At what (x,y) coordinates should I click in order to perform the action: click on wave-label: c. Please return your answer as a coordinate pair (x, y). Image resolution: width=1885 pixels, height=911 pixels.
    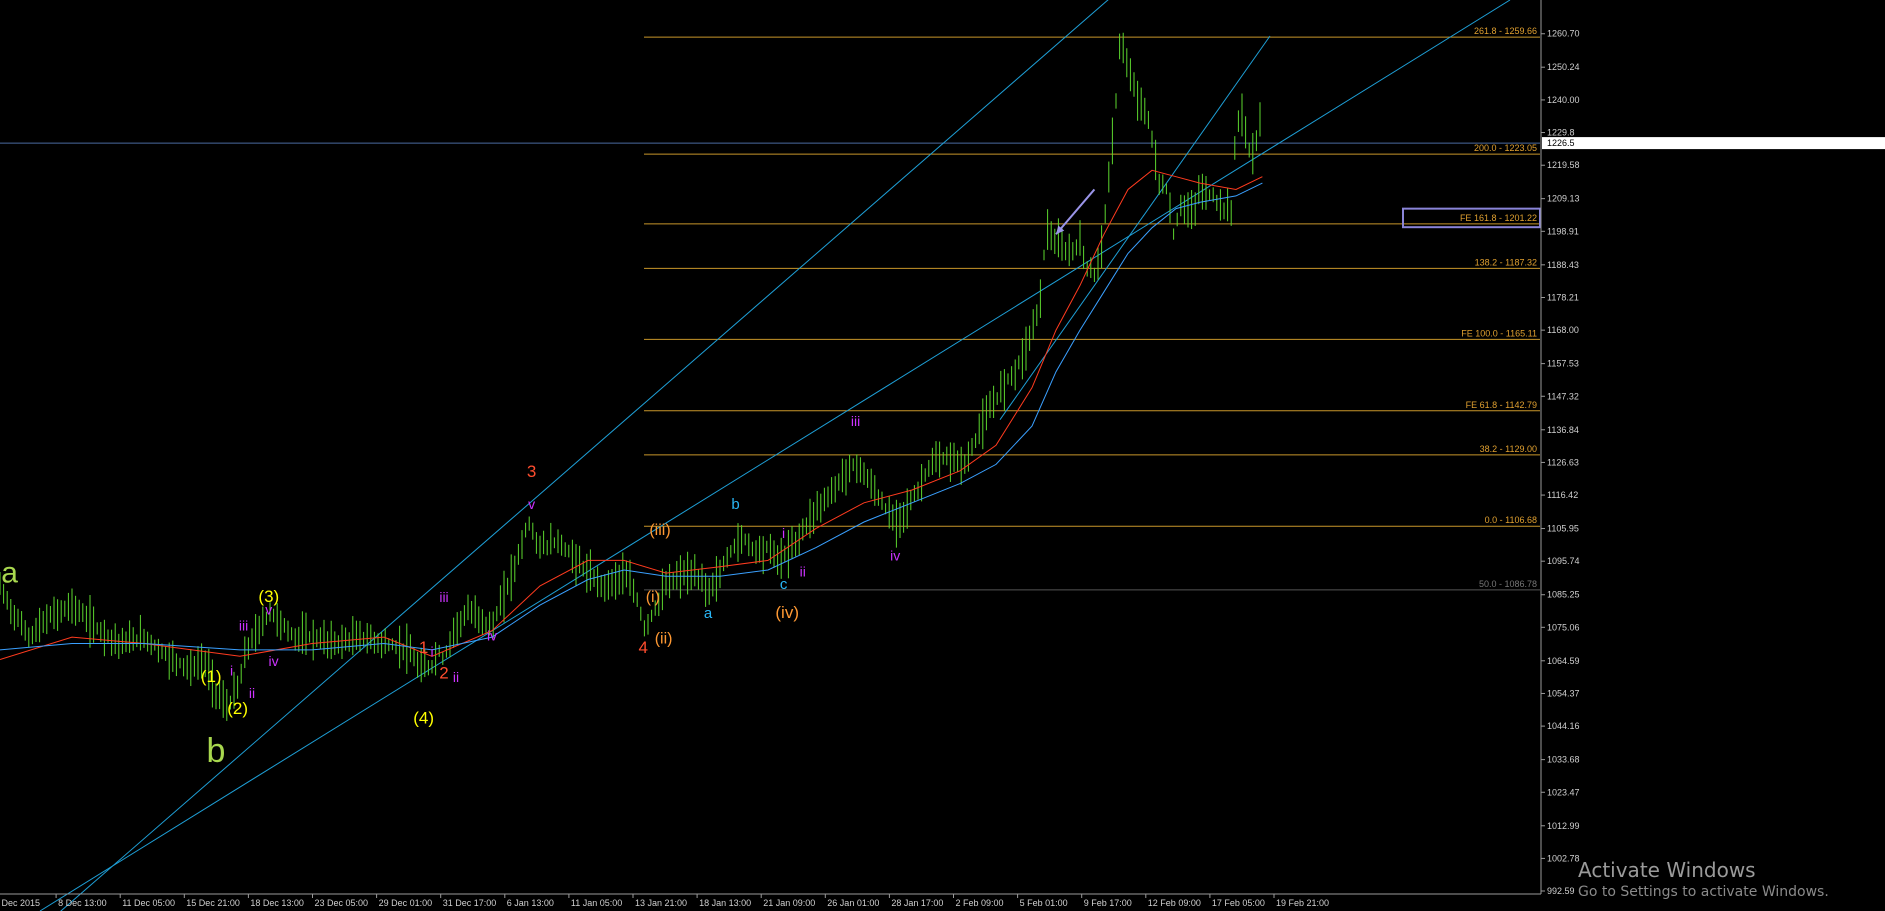
    Looking at the image, I should click on (784, 584).